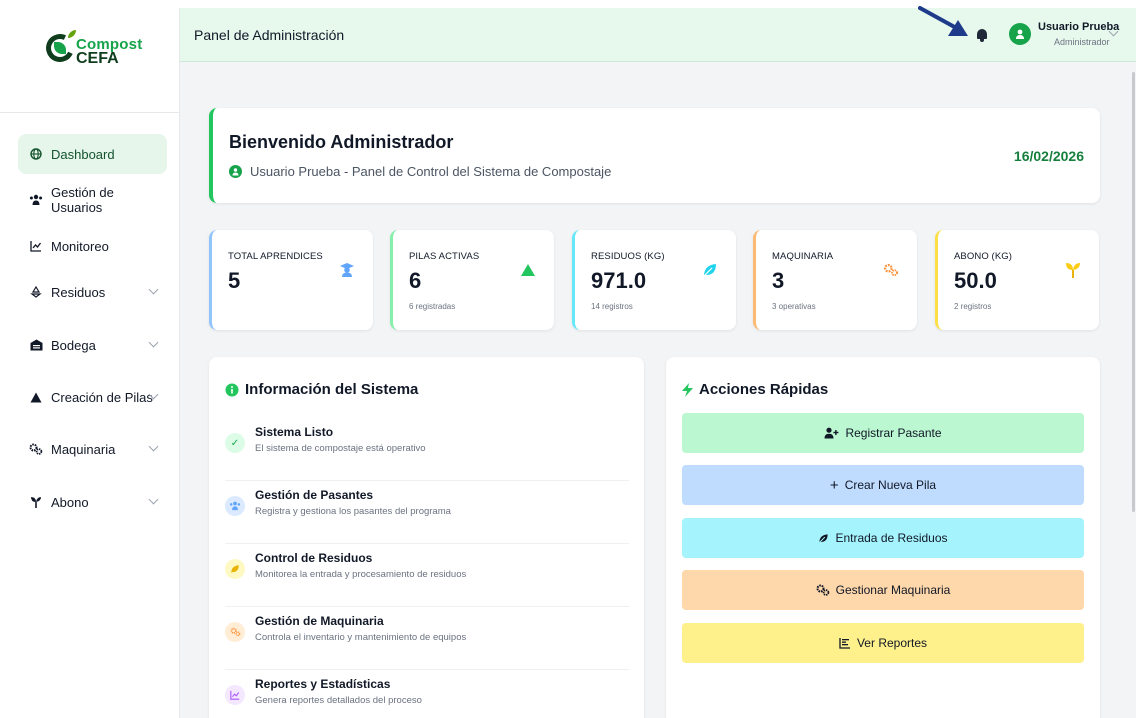 The width and height of the screenshot is (1136, 718). Describe the element at coordinates (90, 112) in the screenshot. I see `sidebar-divider` at that location.